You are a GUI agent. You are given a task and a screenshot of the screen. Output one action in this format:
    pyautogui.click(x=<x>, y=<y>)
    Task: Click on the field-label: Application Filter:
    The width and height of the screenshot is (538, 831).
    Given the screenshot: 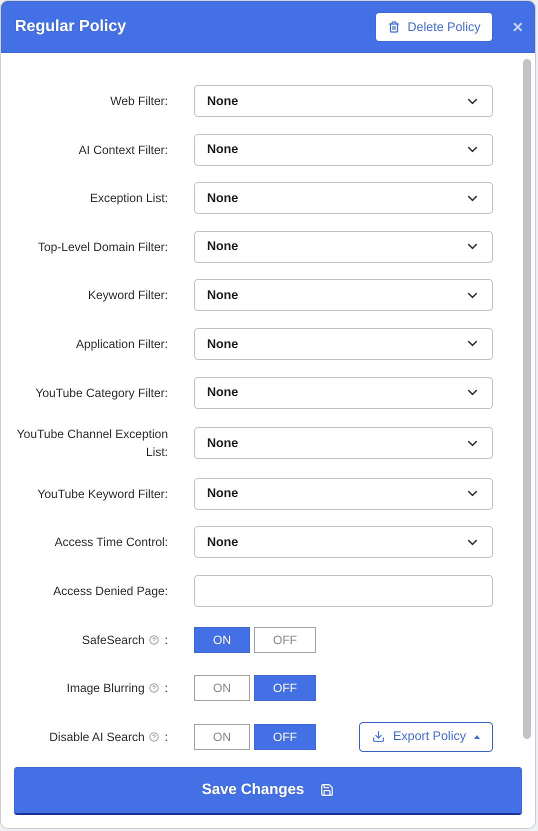 What is the action you would take?
    pyautogui.click(x=122, y=344)
    